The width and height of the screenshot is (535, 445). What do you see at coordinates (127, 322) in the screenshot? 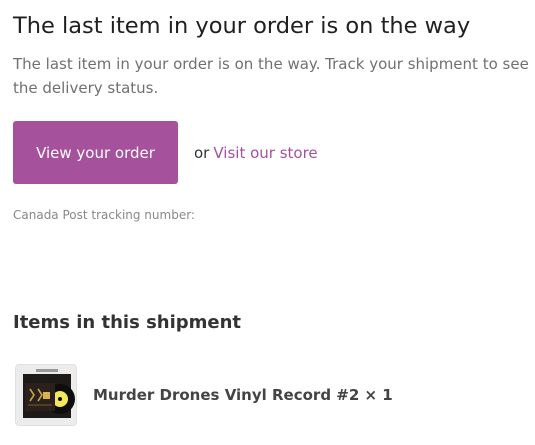
I see `shipment-section-title: Items in this shipment` at bounding box center [127, 322].